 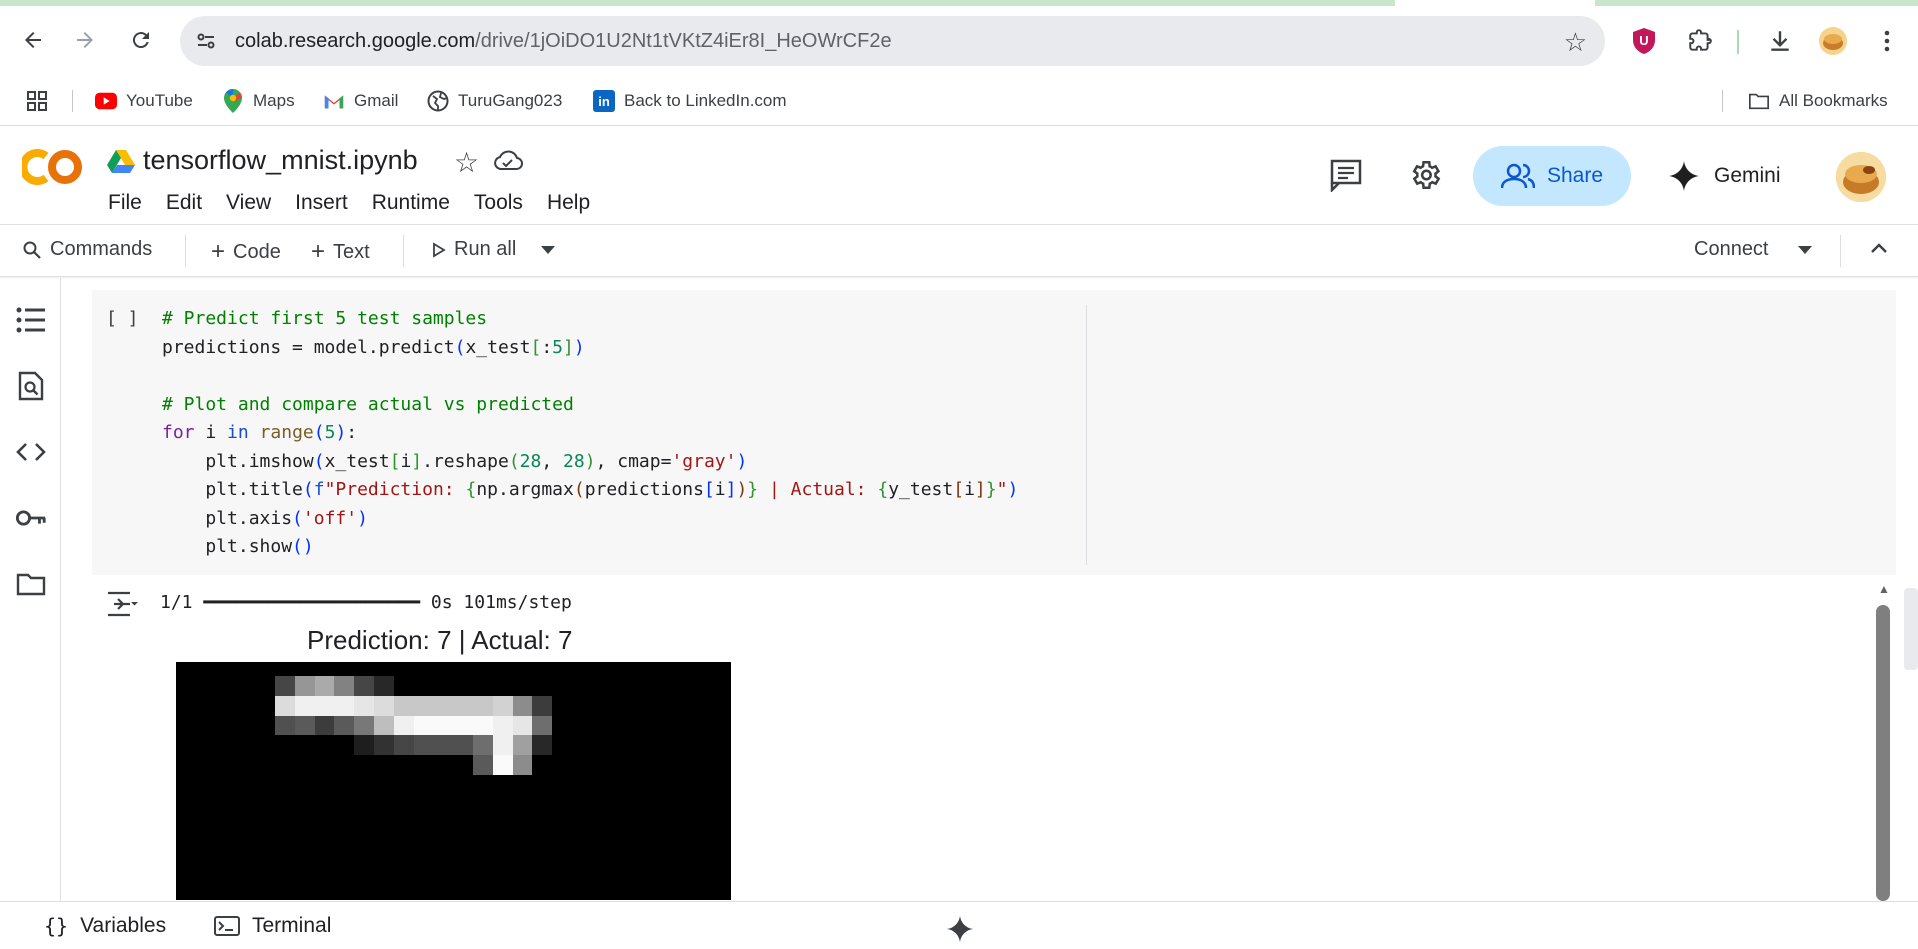 What do you see at coordinates (121, 163) in the screenshot?
I see `google-drive-icon` at bounding box center [121, 163].